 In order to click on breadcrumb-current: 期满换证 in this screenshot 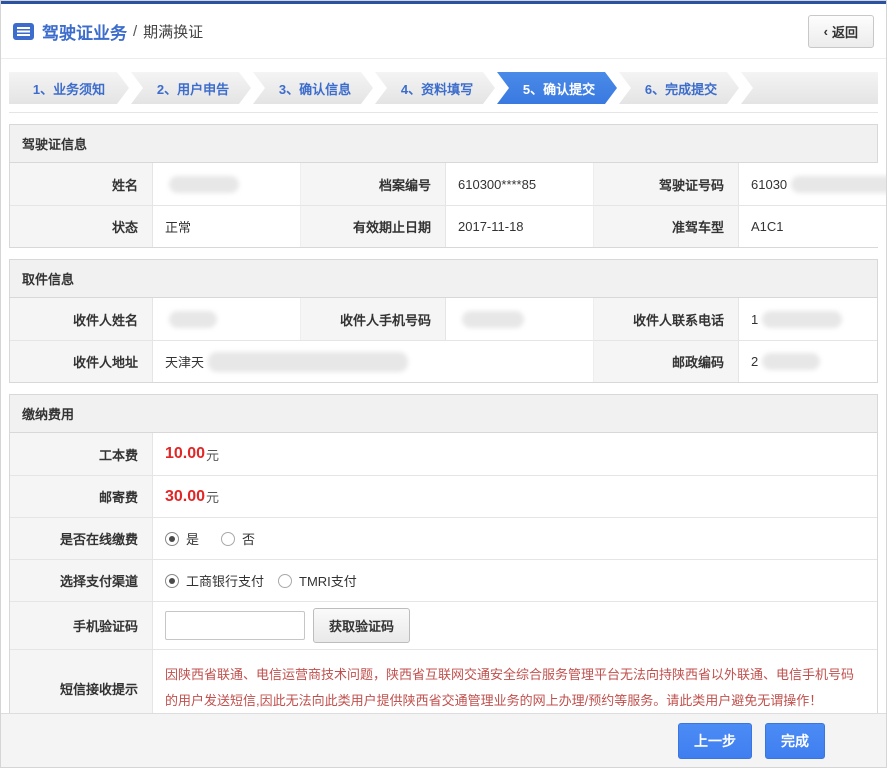, I will do `click(173, 32)`.